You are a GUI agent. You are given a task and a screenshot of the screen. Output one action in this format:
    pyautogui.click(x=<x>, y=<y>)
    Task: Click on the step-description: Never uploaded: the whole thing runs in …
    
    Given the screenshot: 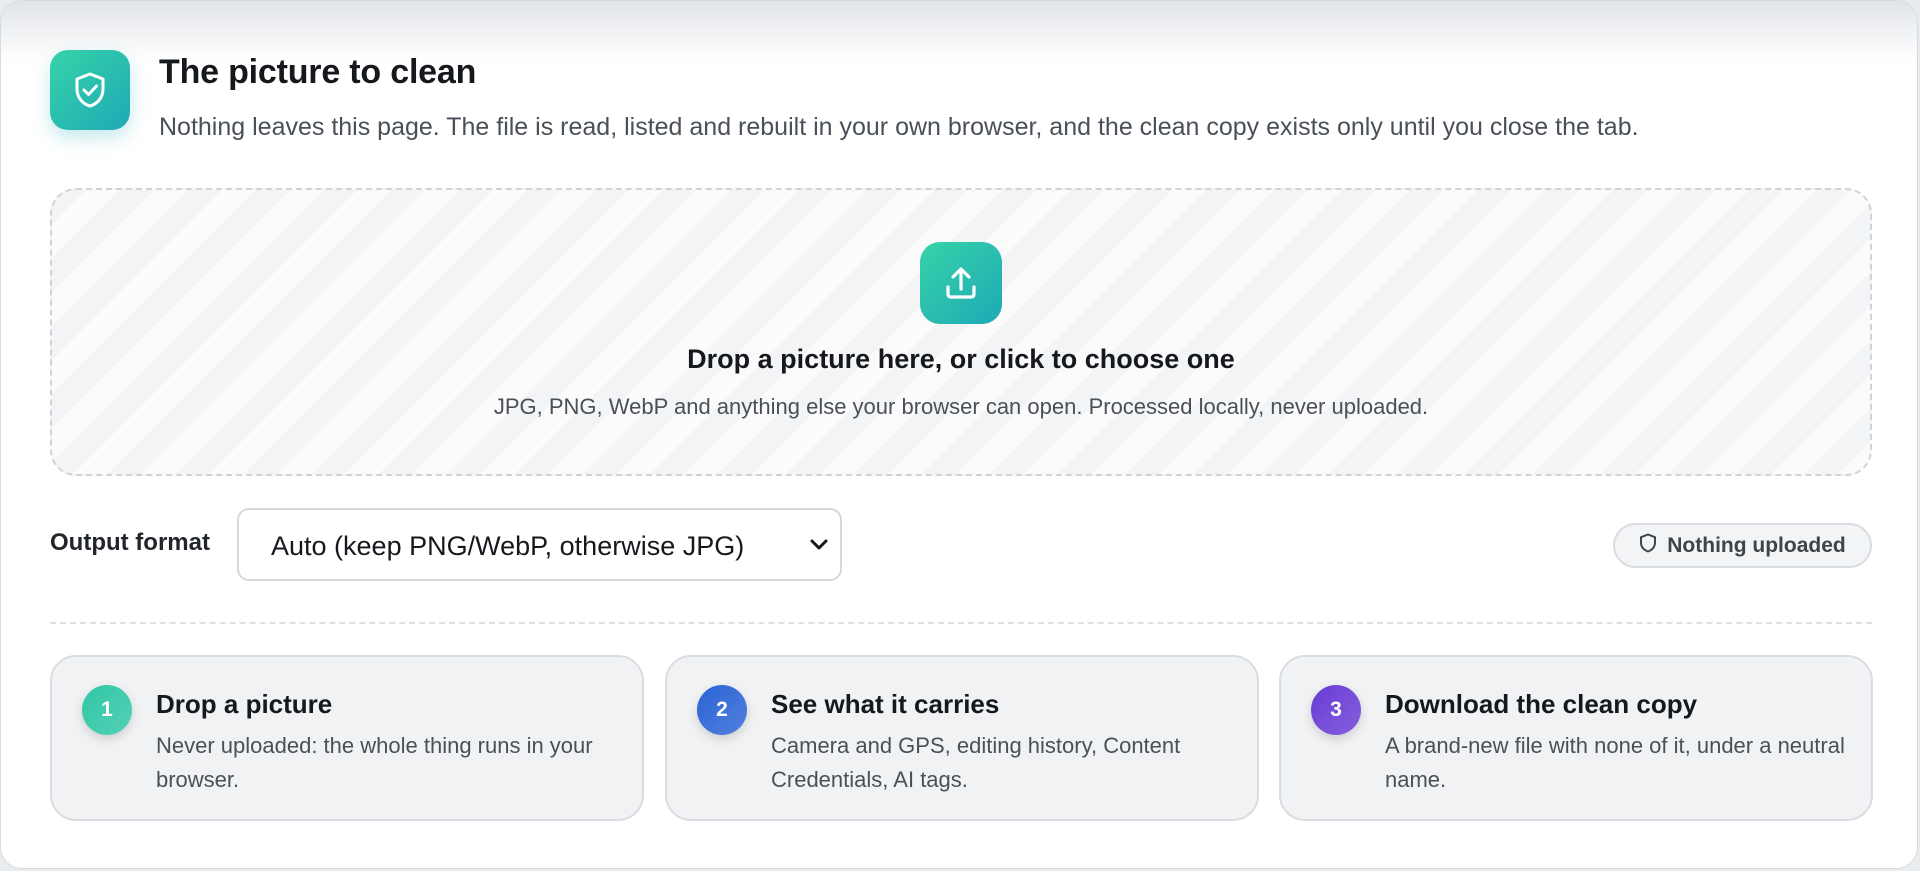 What is the action you would take?
    pyautogui.click(x=374, y=762)
    